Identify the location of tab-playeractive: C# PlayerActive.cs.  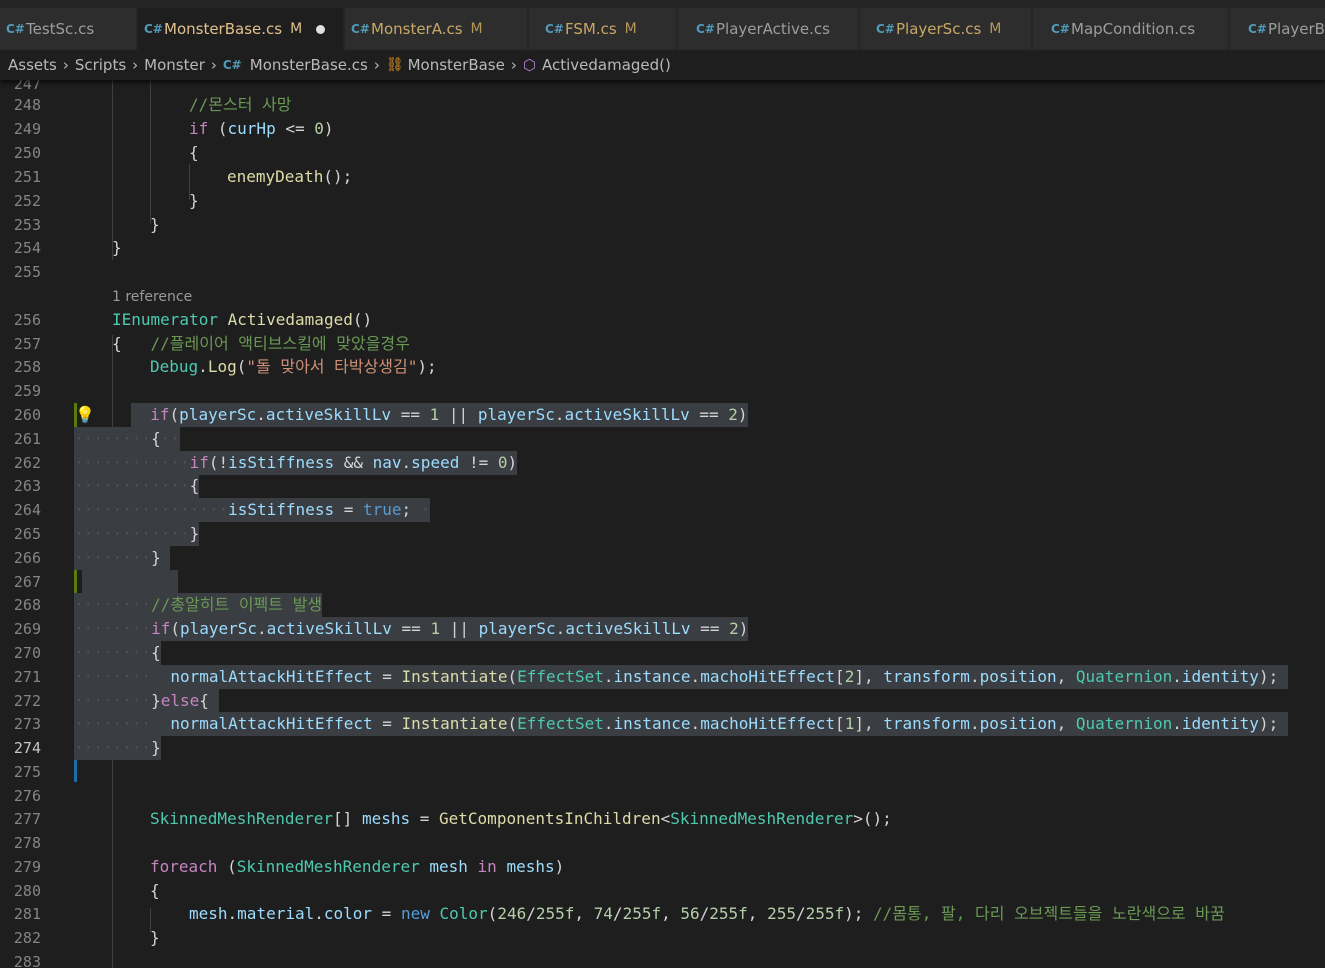
(768, 29).